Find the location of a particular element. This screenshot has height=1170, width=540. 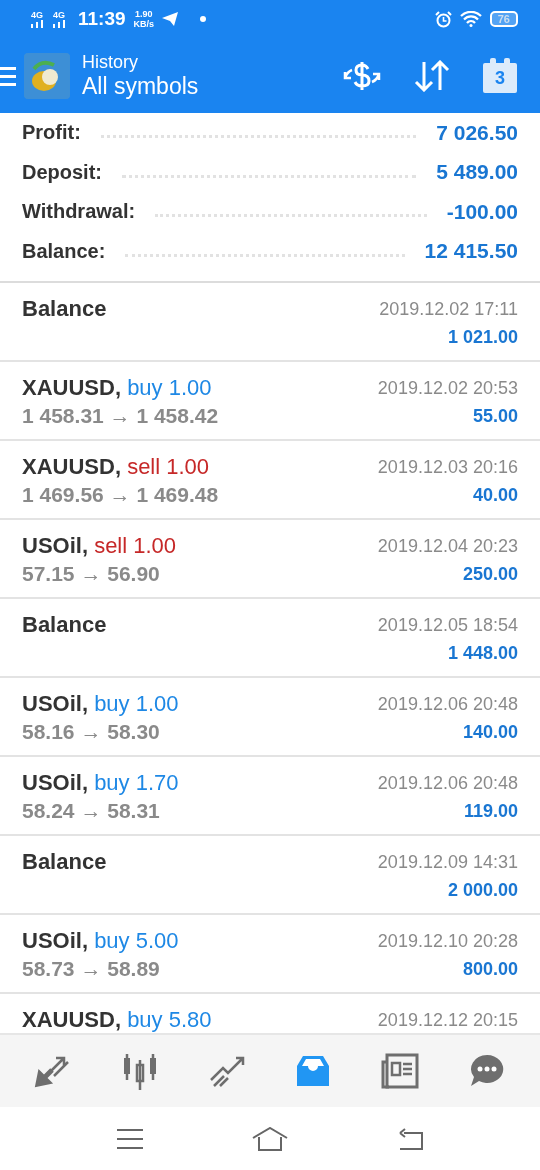

summary-value: 5 489.00 is located at coordinates (477, 172).